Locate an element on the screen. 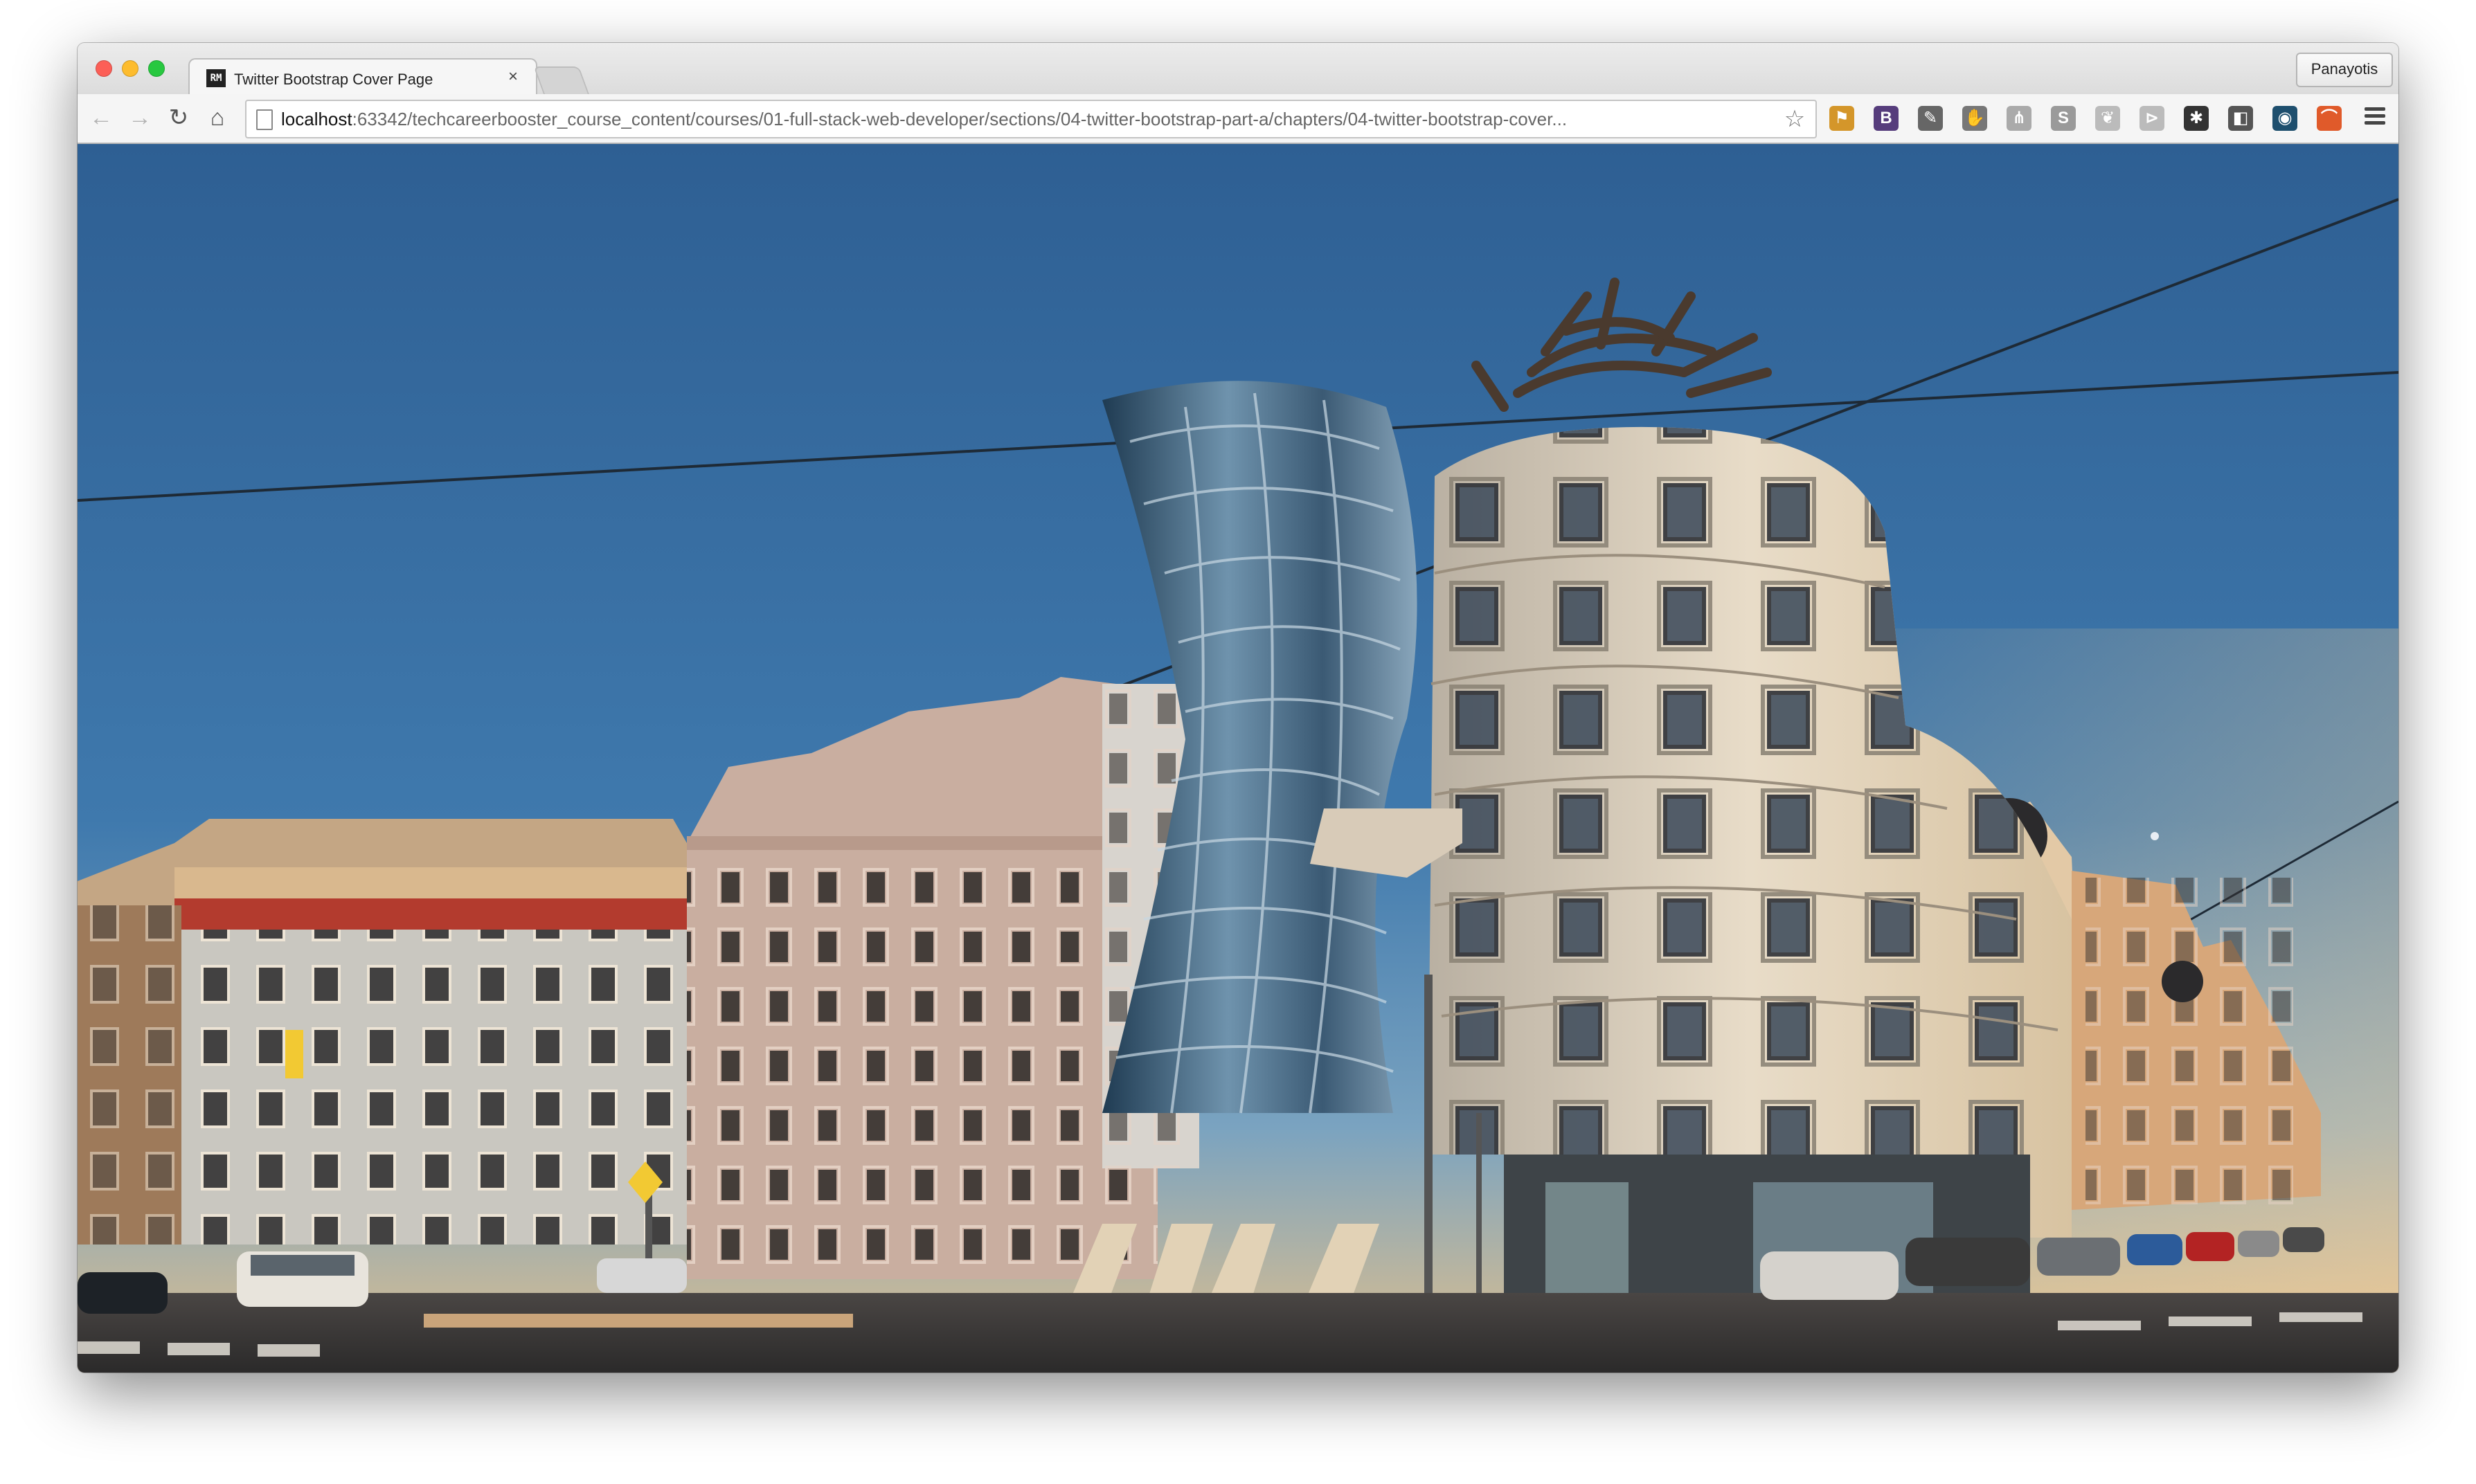  reload-icon: ↻ is located at coordinates (178, 117).